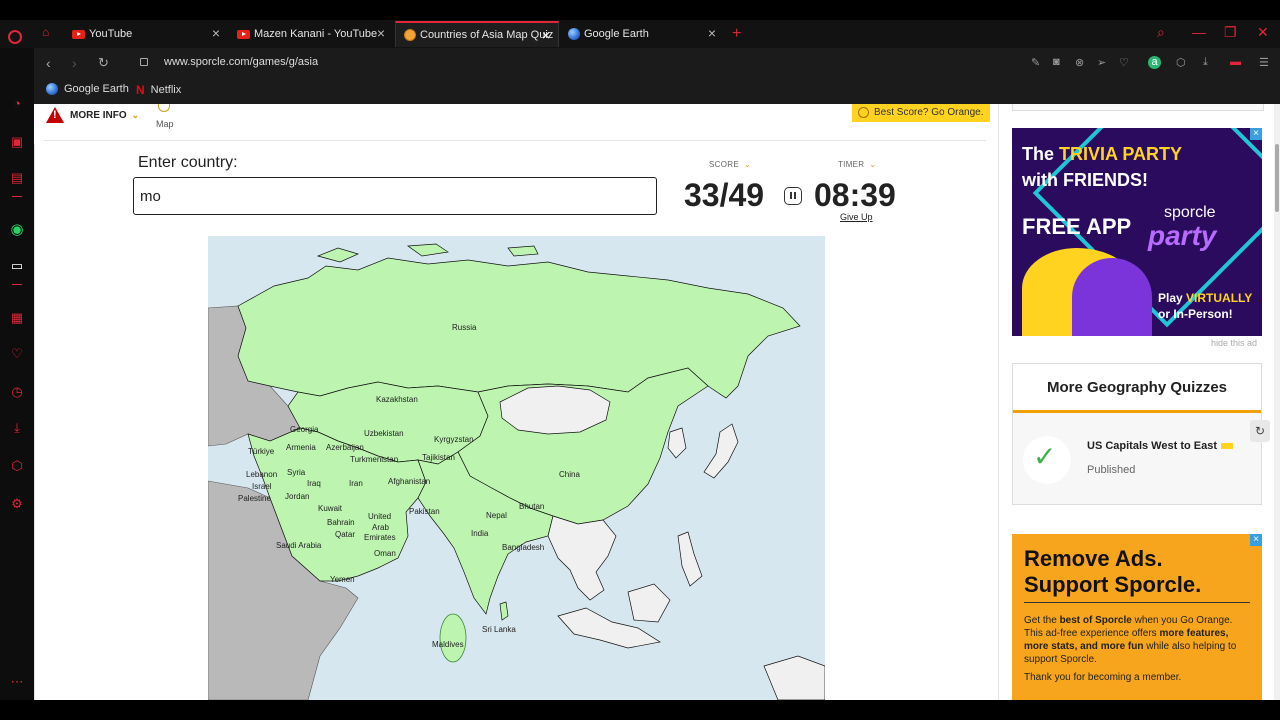 Image resolution: width=1280 pixels, height=720 pixels. Describe the element at coordinates (1112, 297) in the screenshot. I see `ad-decoration` at that location.